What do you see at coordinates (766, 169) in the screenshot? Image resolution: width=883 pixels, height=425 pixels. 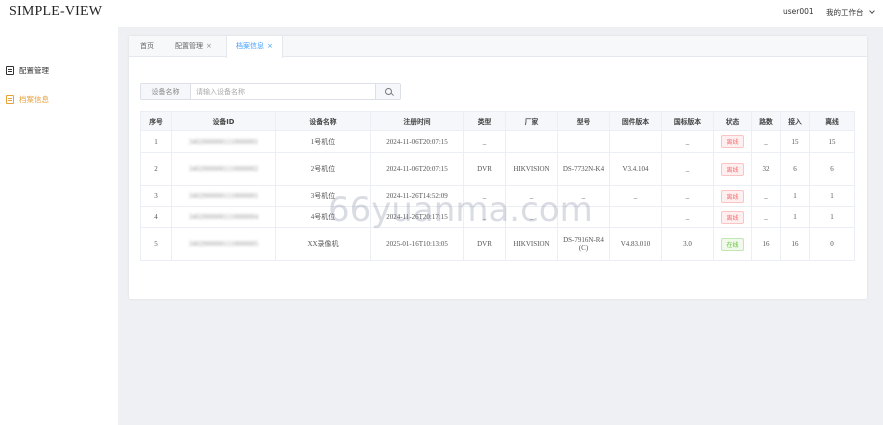 I see `table-cell: 32` at bounding box center [766, 169].